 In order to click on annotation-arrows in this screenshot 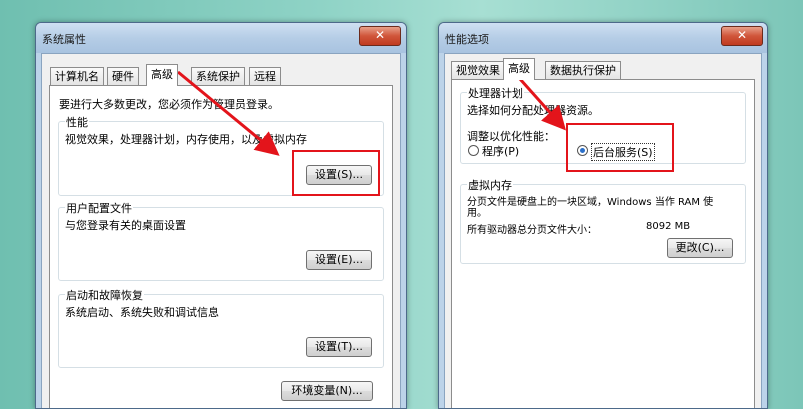, I will do `click(371, 112)`.